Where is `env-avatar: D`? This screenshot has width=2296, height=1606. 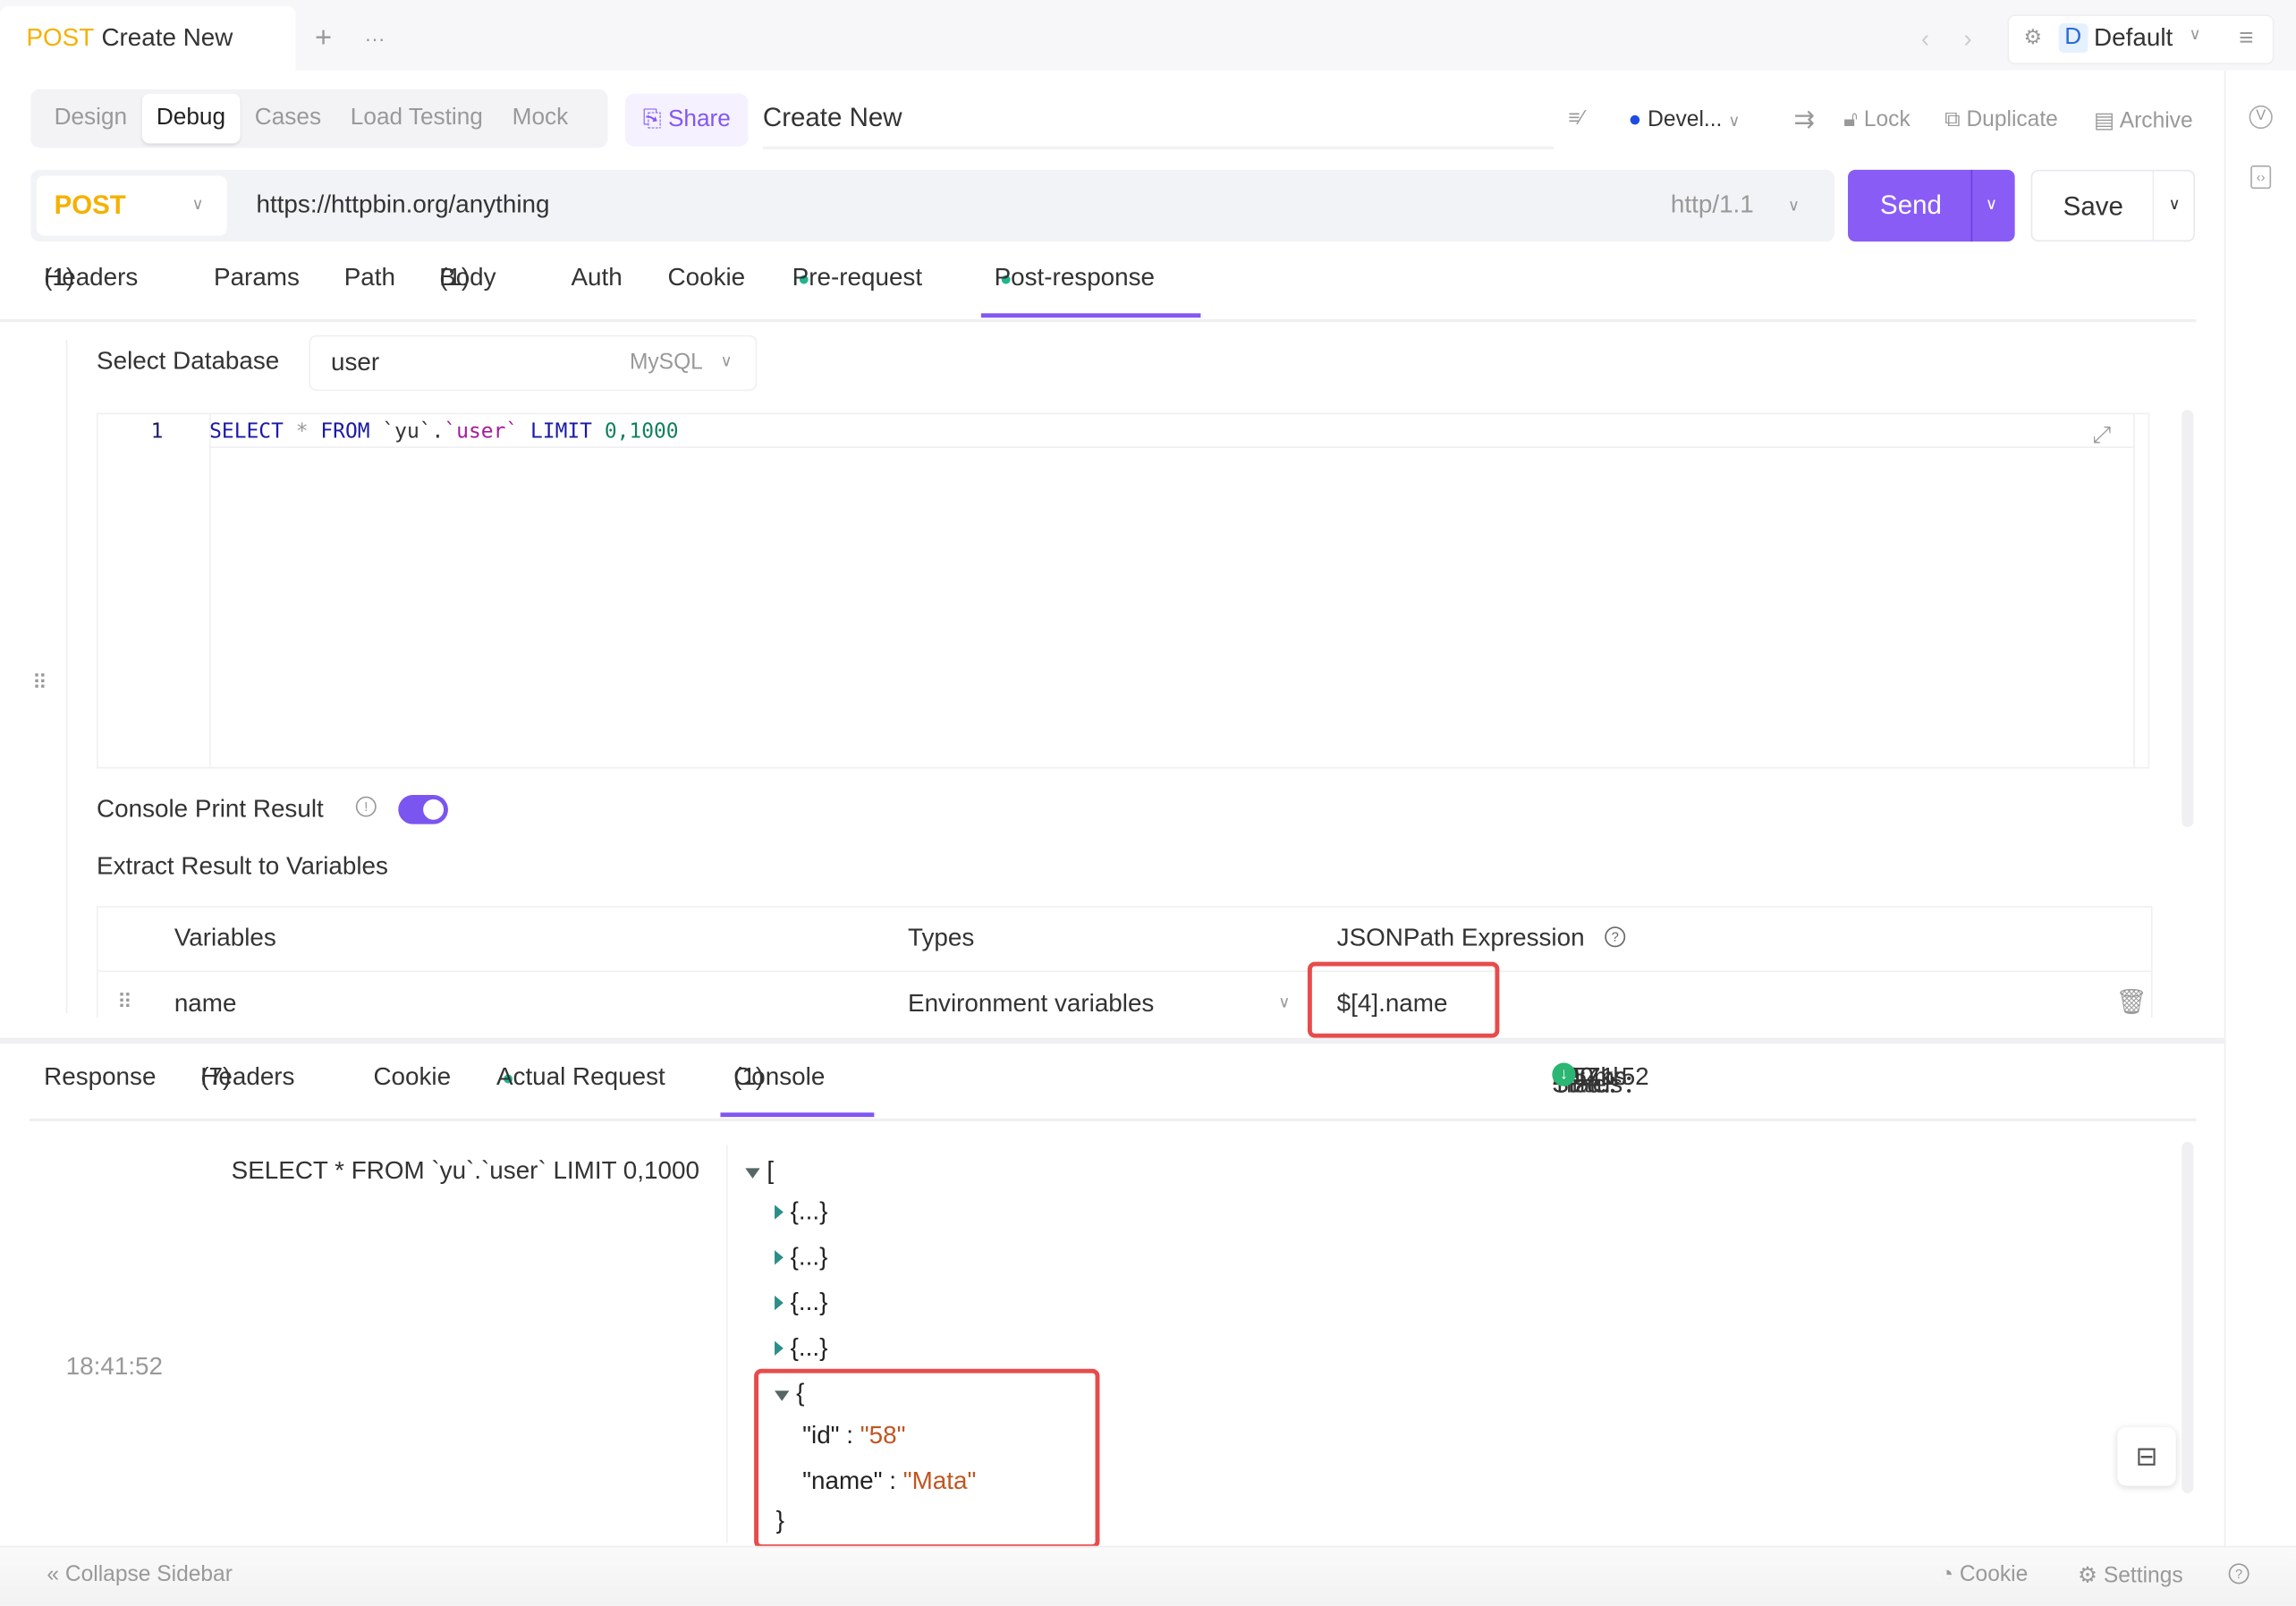
env-avatar: D is located at coordinates (2073, 38).